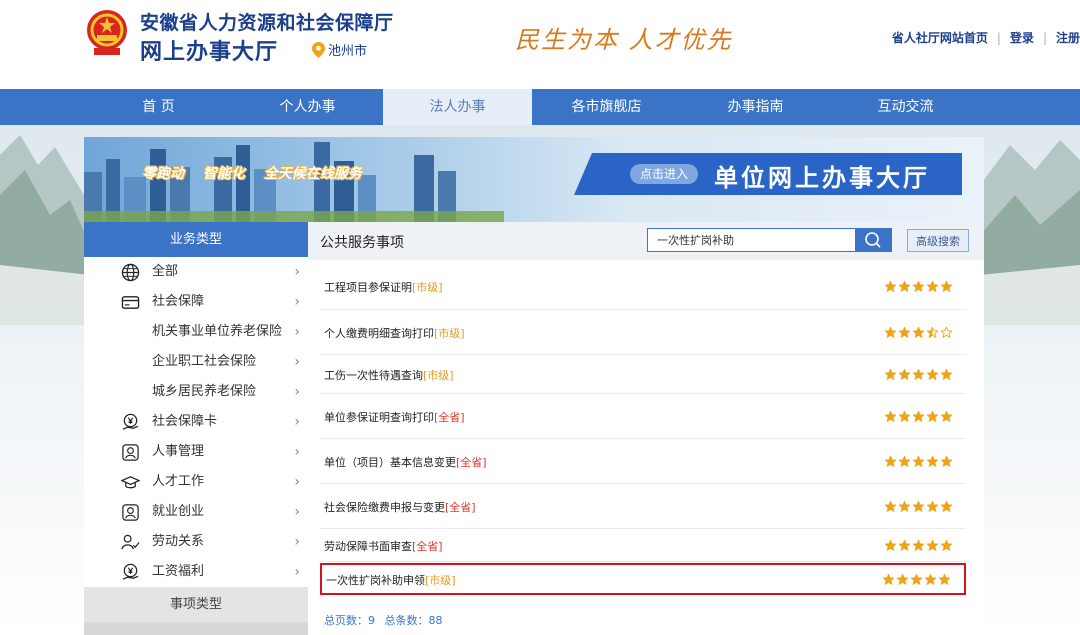 The width and height of the screenshot is (1080, 635). I want to click on service-row: 劳动保障书面审查[全省], so click(643, 545).